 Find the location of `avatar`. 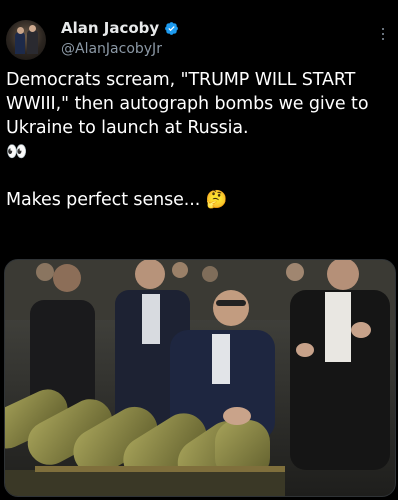

avatar is located at coordinates (26, 40).